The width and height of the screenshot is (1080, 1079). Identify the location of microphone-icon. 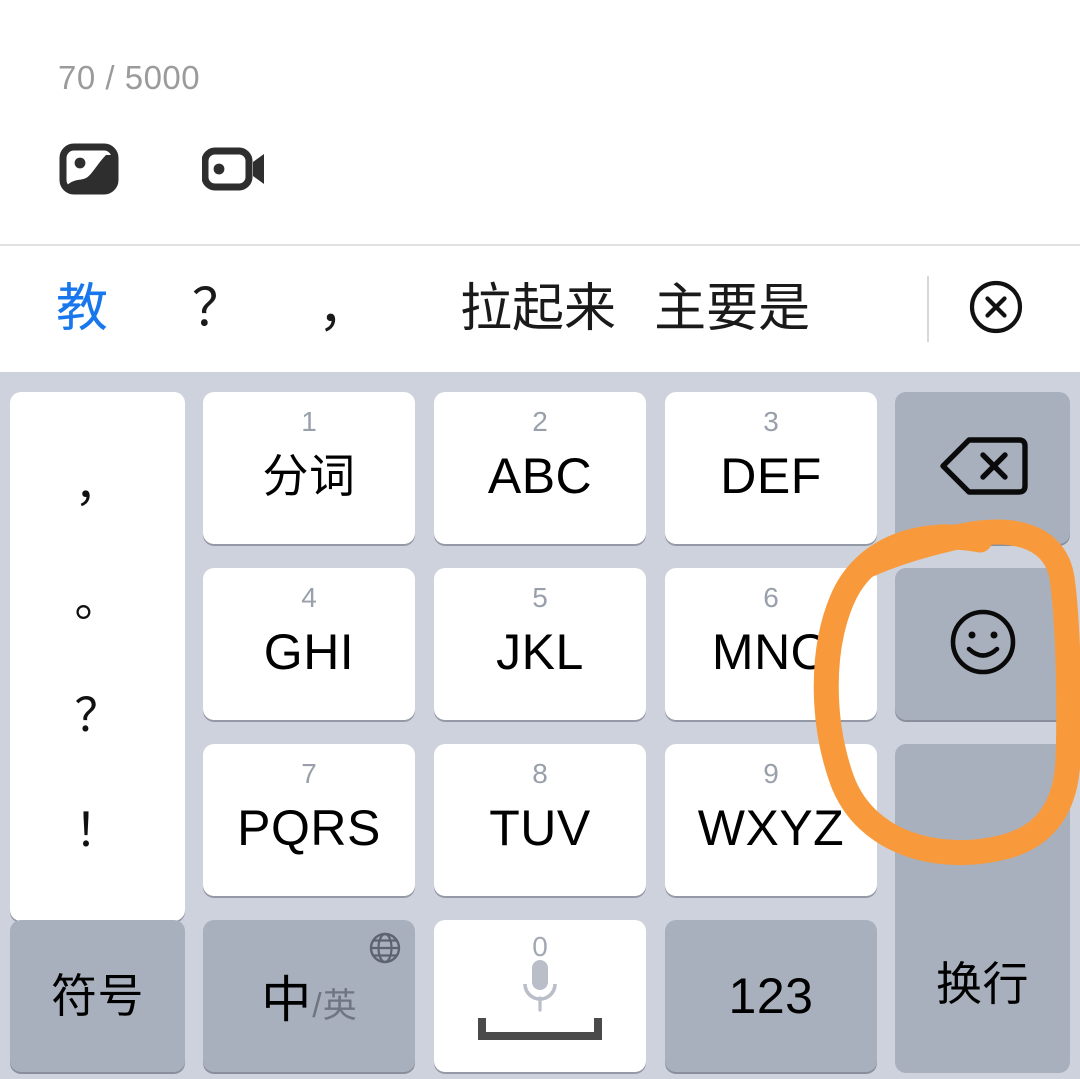
(540, 985).